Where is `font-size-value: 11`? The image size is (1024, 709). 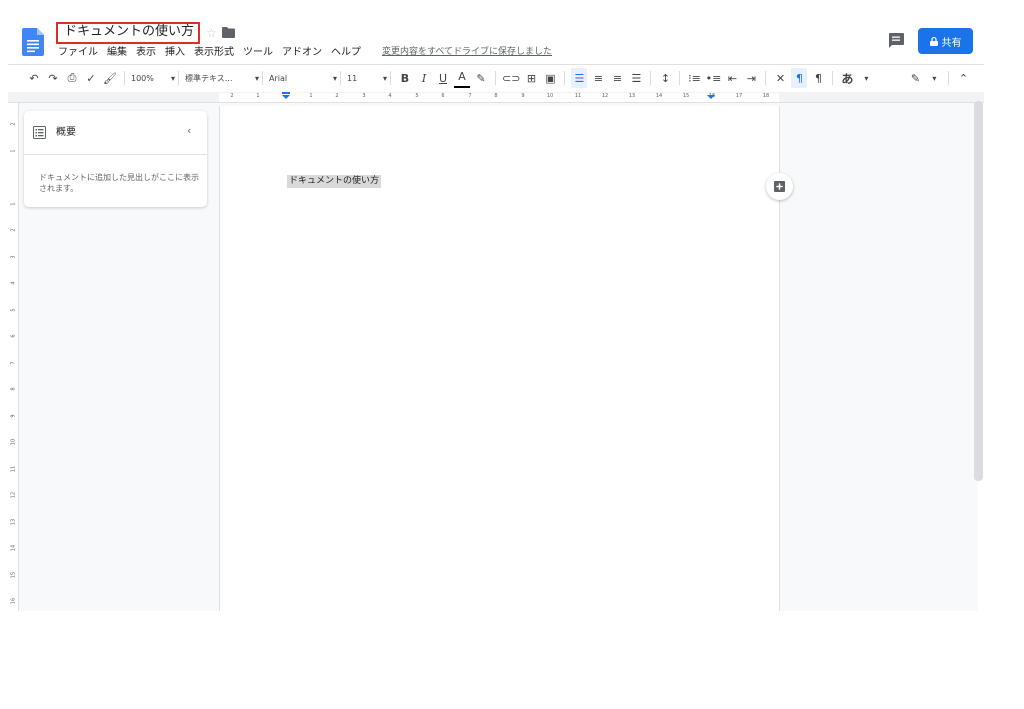 font-size-value: 11 is located at coordinates (352, 78).